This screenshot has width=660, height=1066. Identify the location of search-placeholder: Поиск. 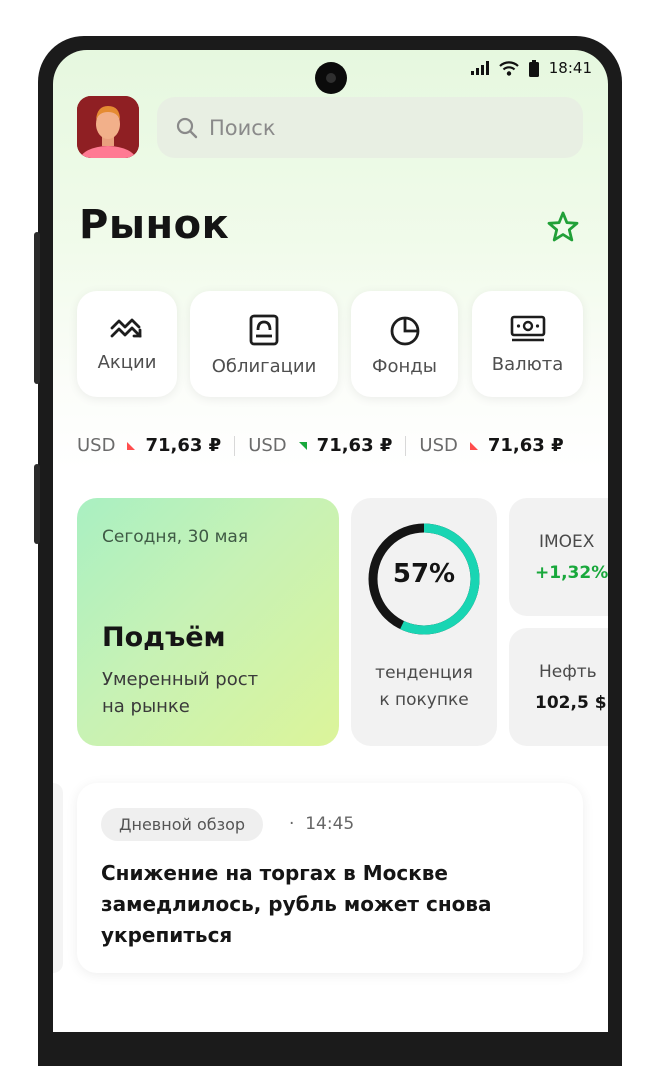
(242, 127).